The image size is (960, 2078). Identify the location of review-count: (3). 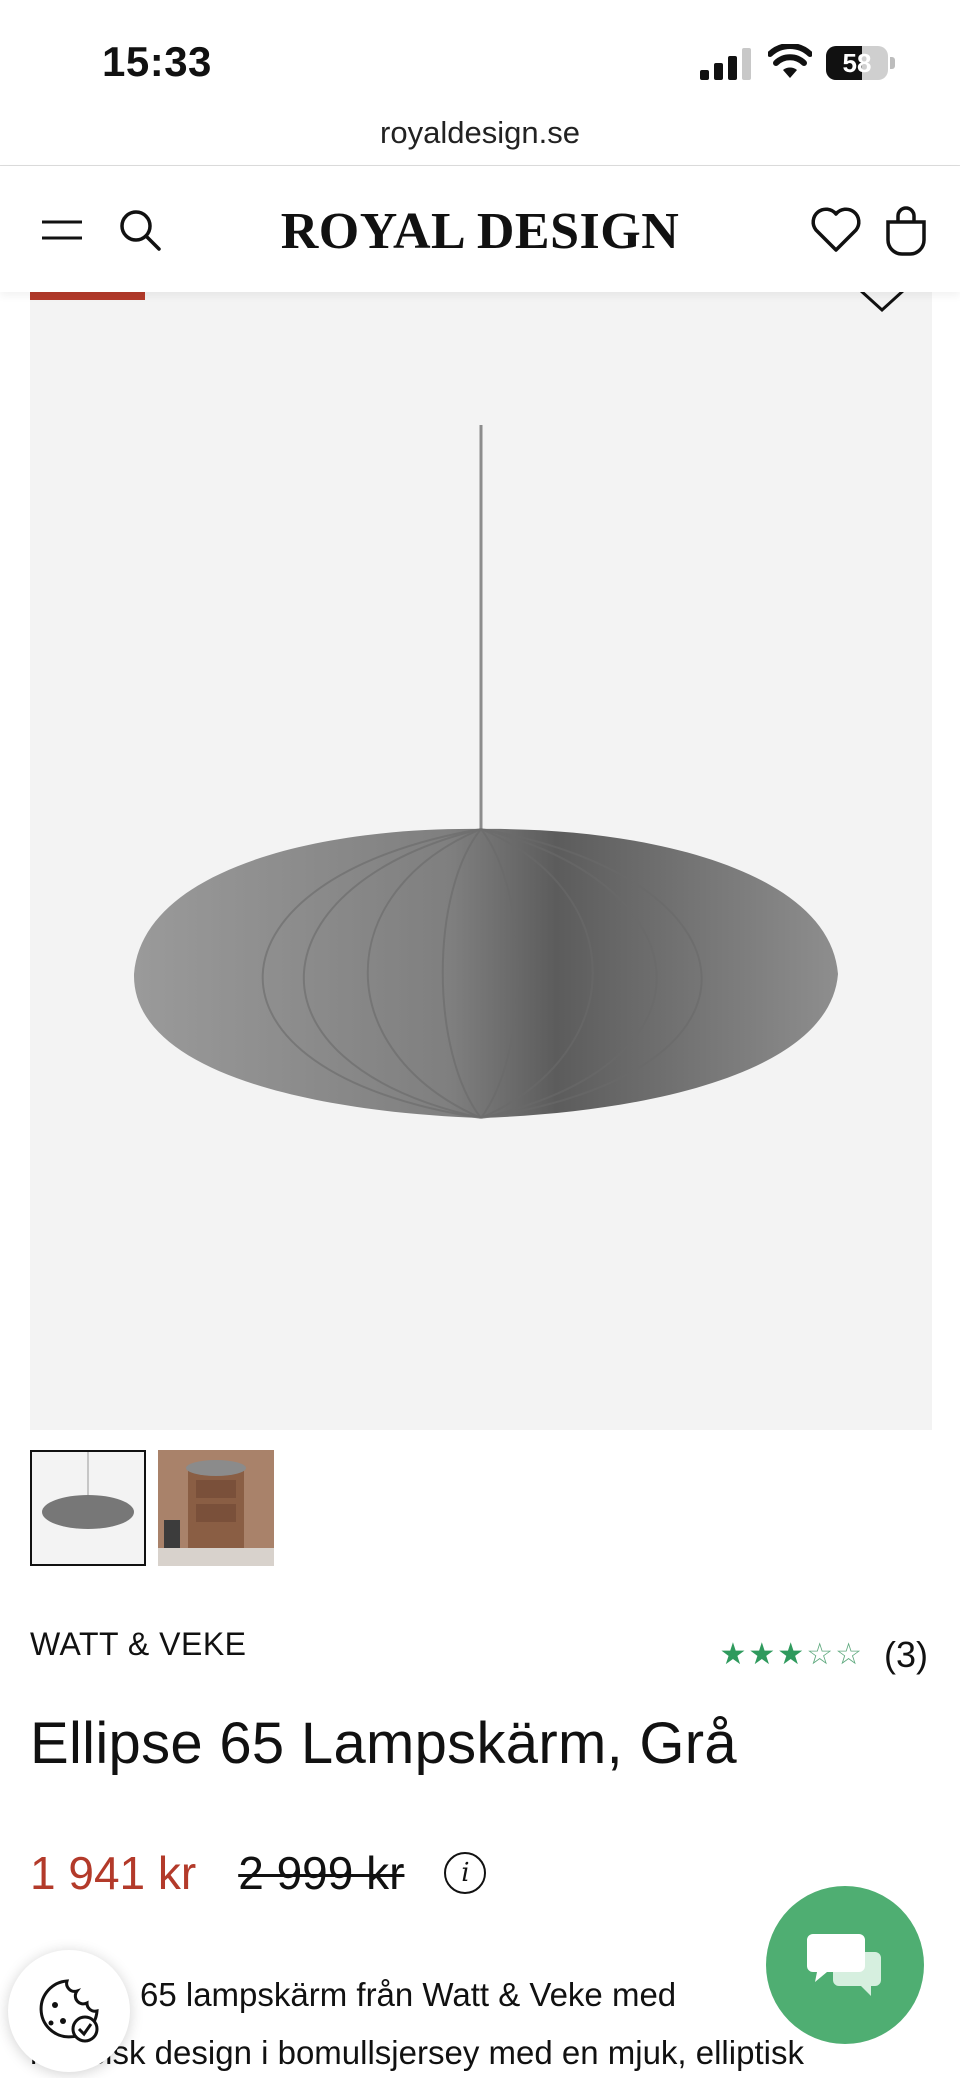
(906, 1654).